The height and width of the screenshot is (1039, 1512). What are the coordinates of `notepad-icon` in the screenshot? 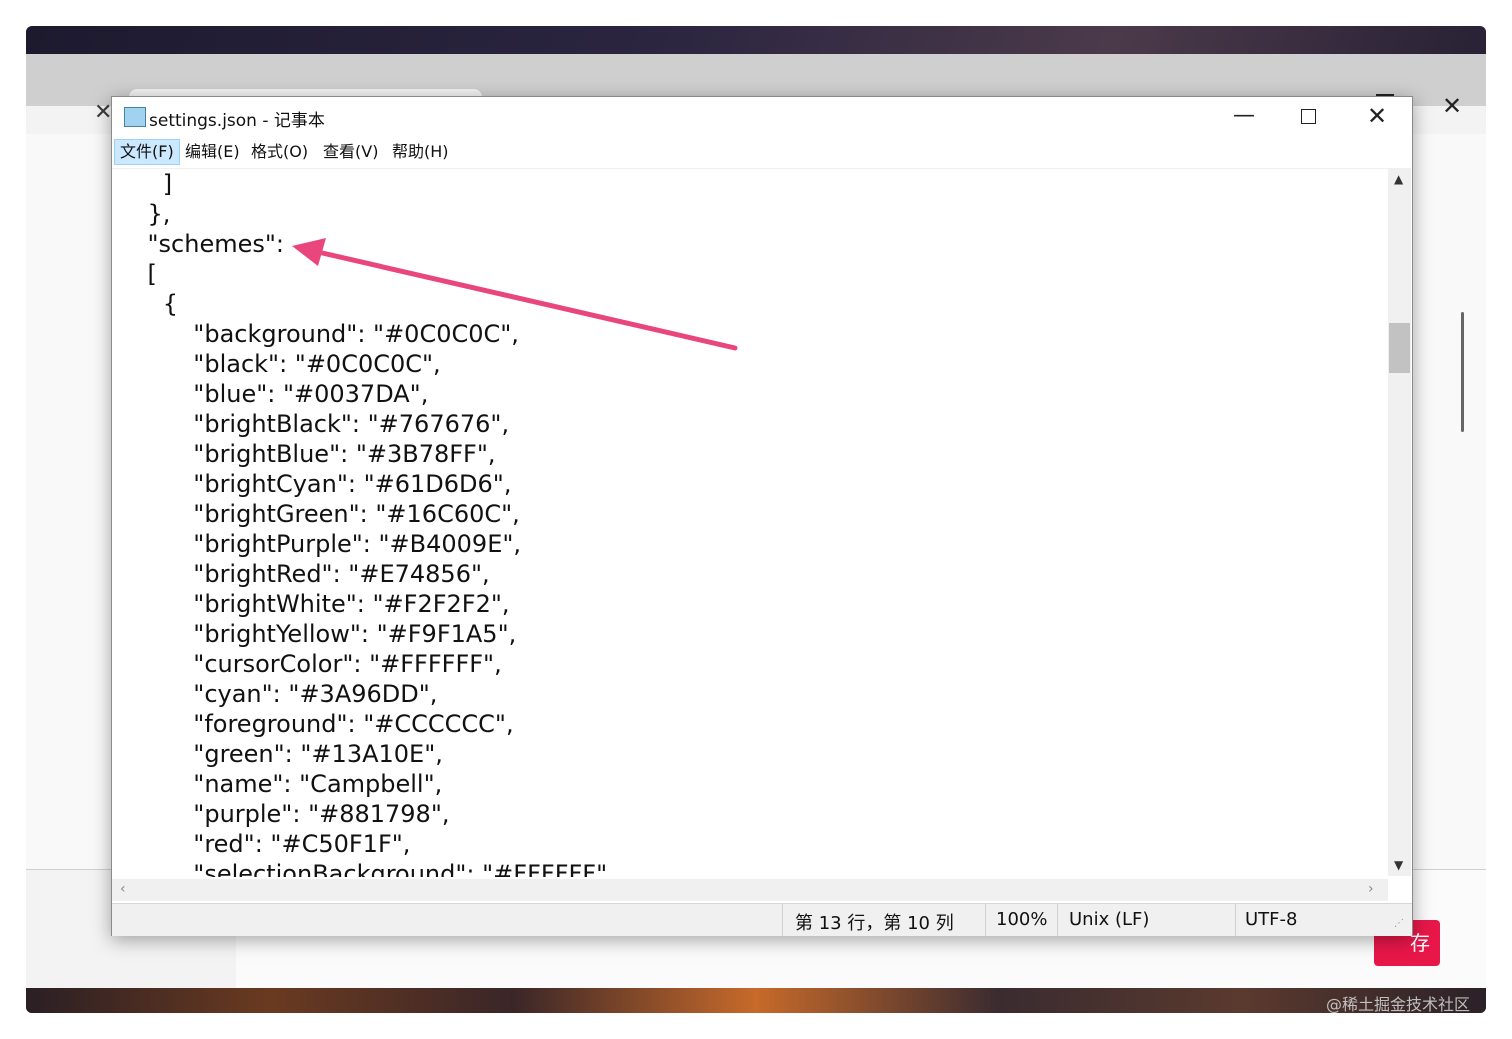 It's located at (135, 117).